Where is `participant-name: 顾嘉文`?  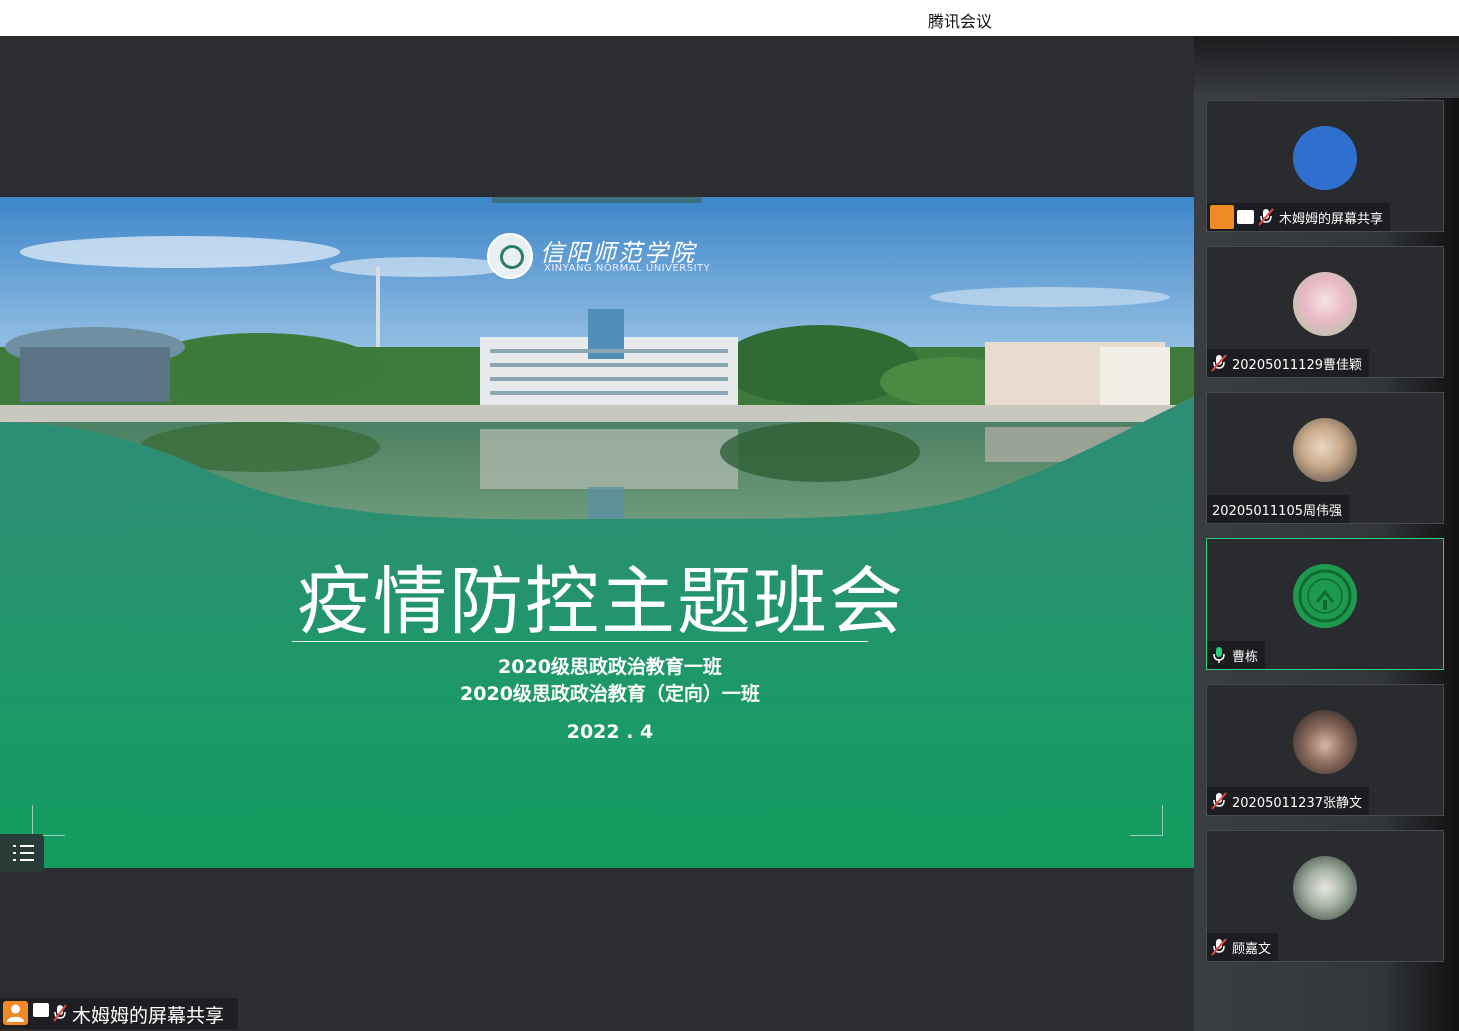
participant-name: 顾嘉文 is located at coordinates (1252, 949).